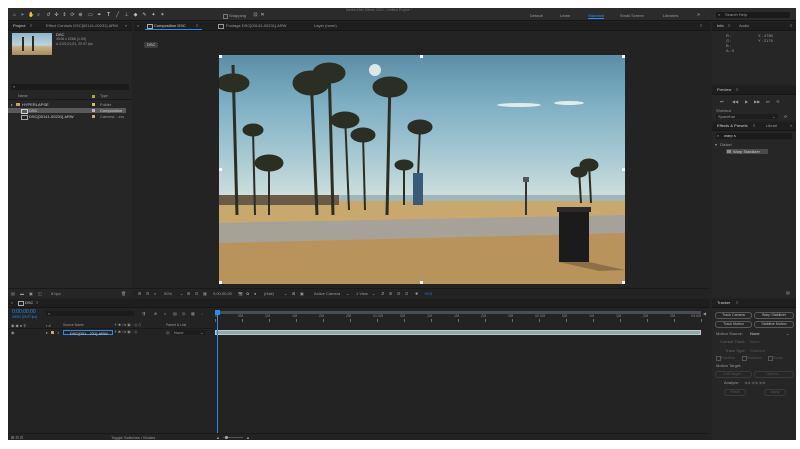 This screenshot has height=449, width=800. Describe the element at coordinates (735, 101) in the screenshot. I see `previous-frame-icon: ◀◀` at that location.